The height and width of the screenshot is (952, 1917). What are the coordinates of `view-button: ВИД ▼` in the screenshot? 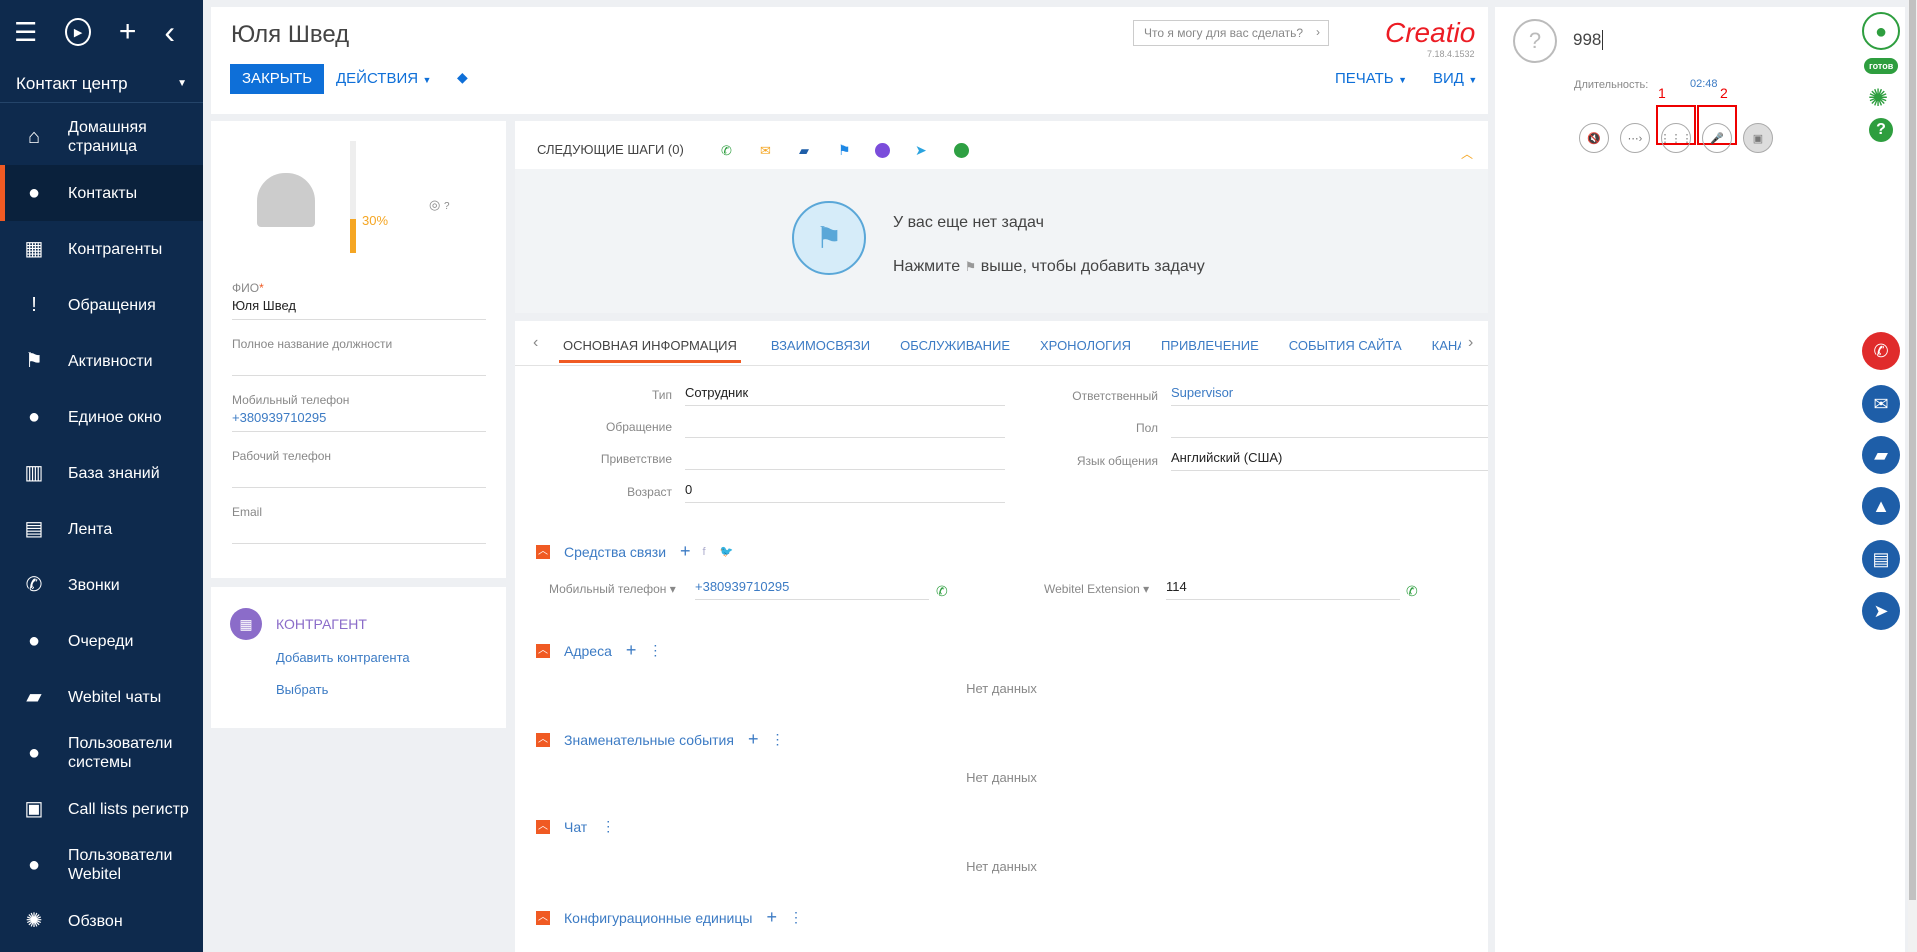 It's located at (1455, 79).